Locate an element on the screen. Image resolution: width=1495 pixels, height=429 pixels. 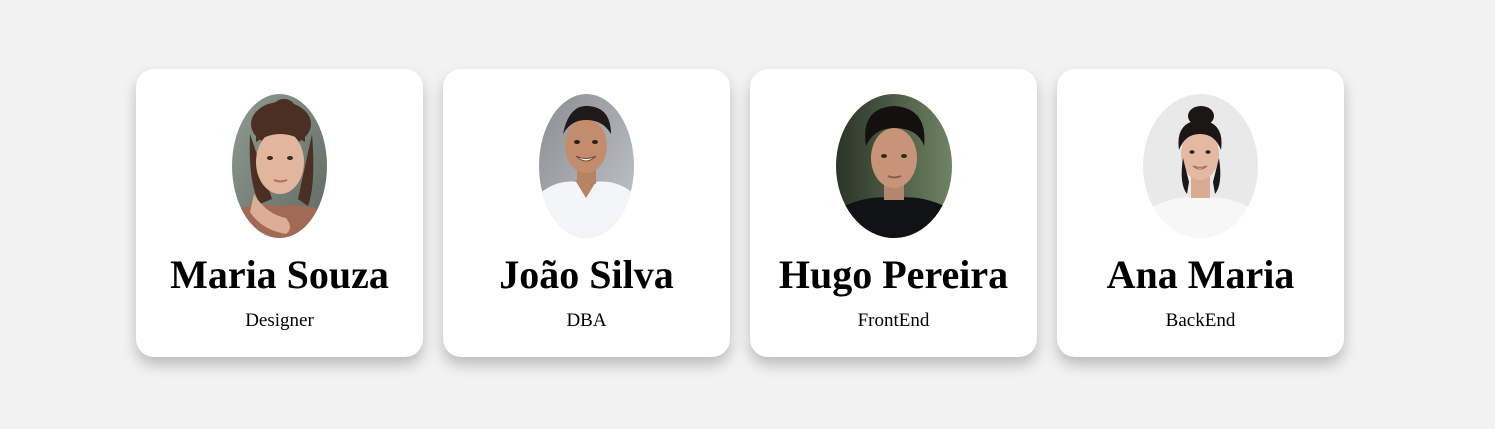
team-card-ana-maria: Ana Maria BackEnd is located at coordinates (1200, 213).